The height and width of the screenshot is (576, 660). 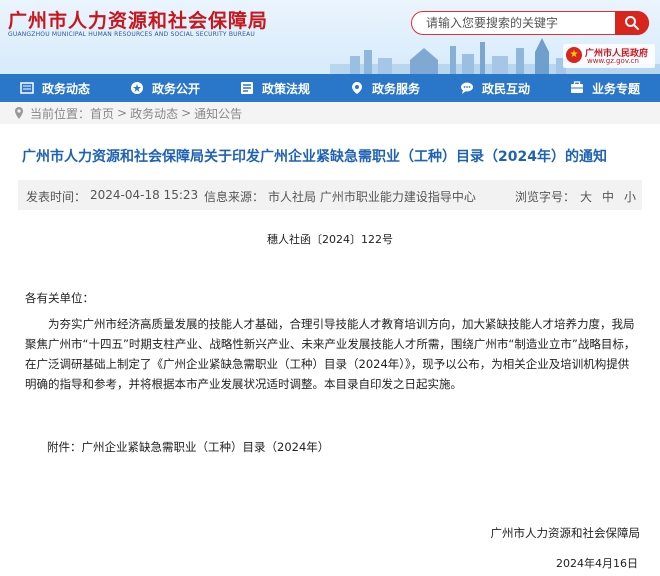 I want to click on breadcrumb-prefix: 当前位置：, so click(x=60, y=113).